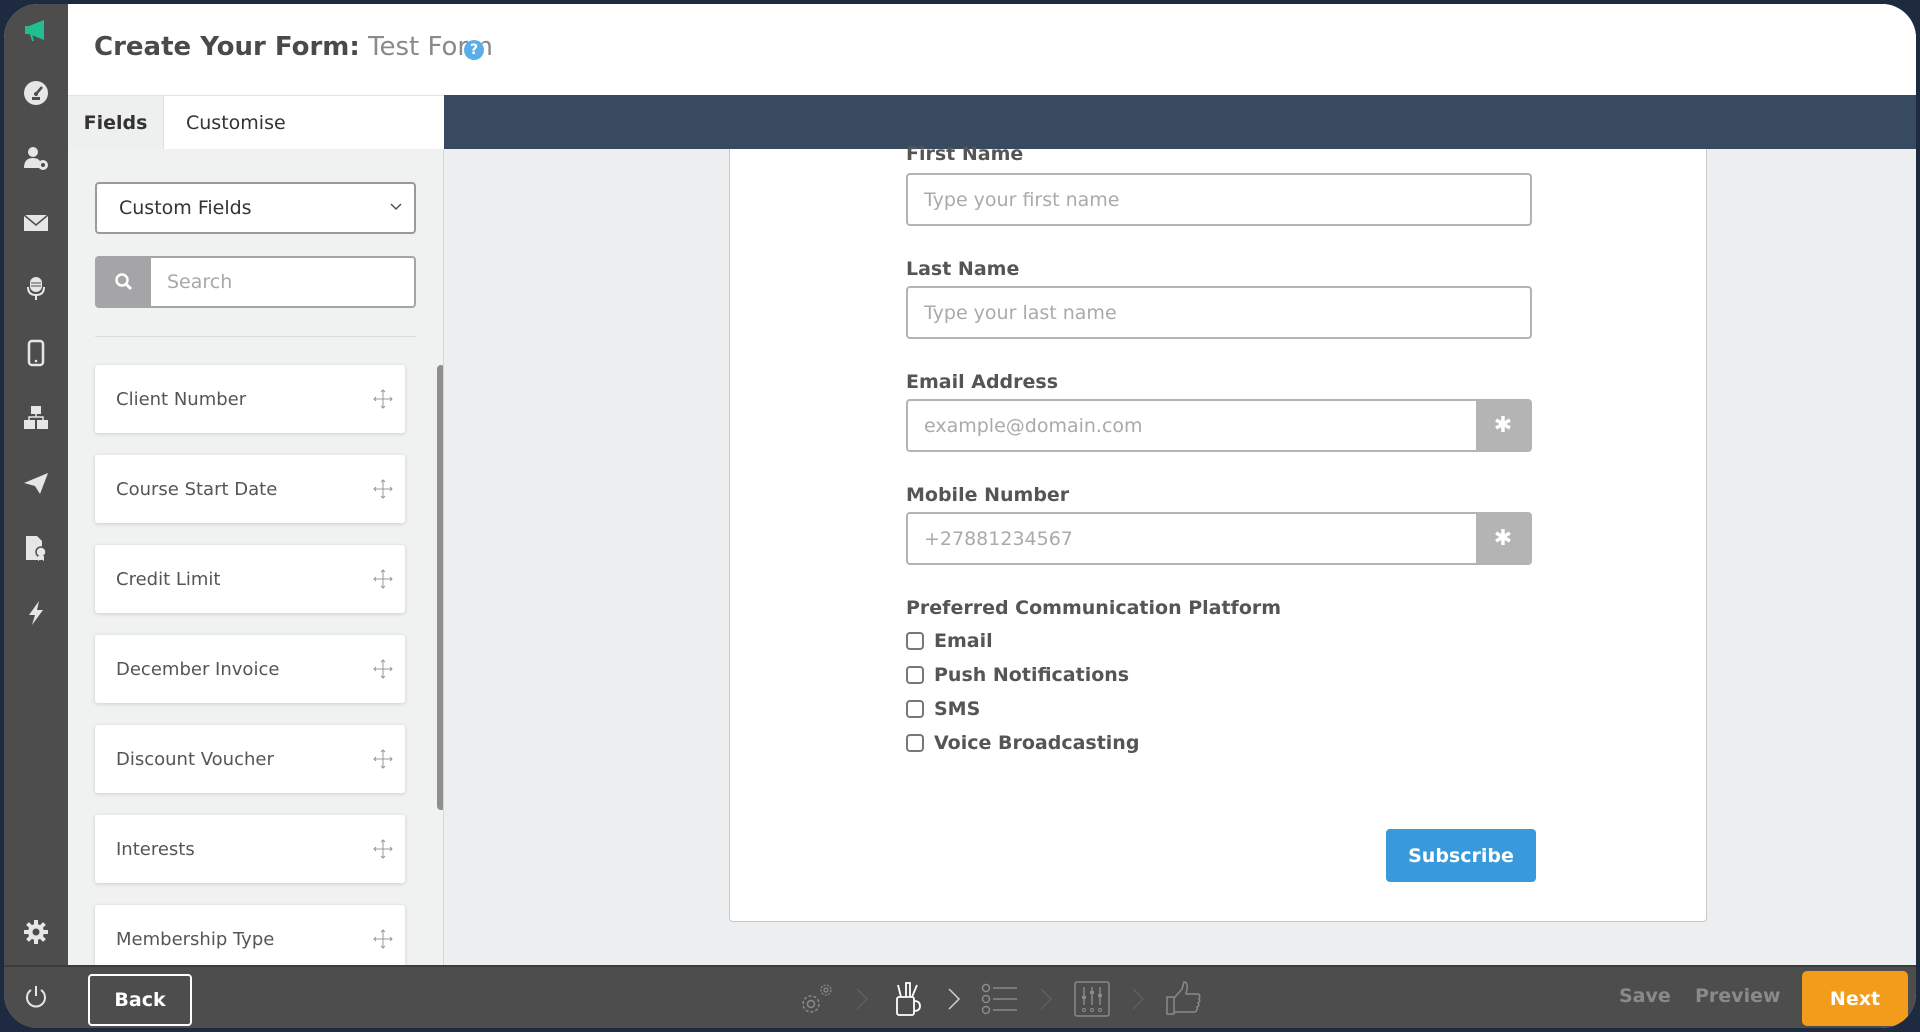 The width and height of the screenshot is (1920, 1032). Describe the element at coordinates (816, 999) in the screenshot. I see `step-settings` at that location.